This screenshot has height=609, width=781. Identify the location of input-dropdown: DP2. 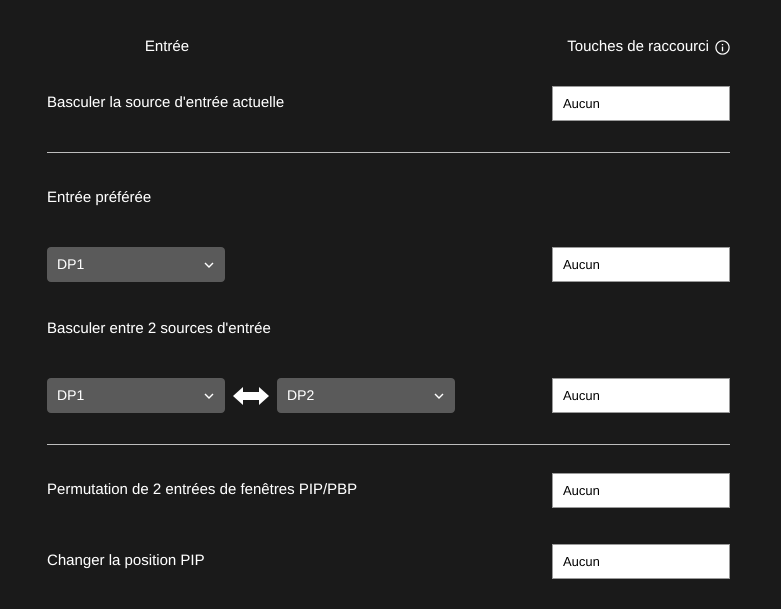
(366, 395).